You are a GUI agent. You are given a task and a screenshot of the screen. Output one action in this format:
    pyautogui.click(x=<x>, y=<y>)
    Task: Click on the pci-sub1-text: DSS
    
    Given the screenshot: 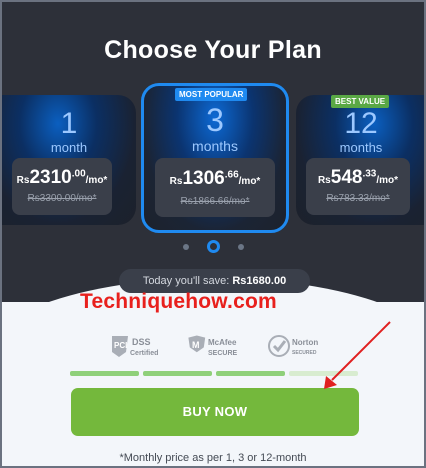 What is the action you would take?
    pyautogui.click(x=141, y=342)
    